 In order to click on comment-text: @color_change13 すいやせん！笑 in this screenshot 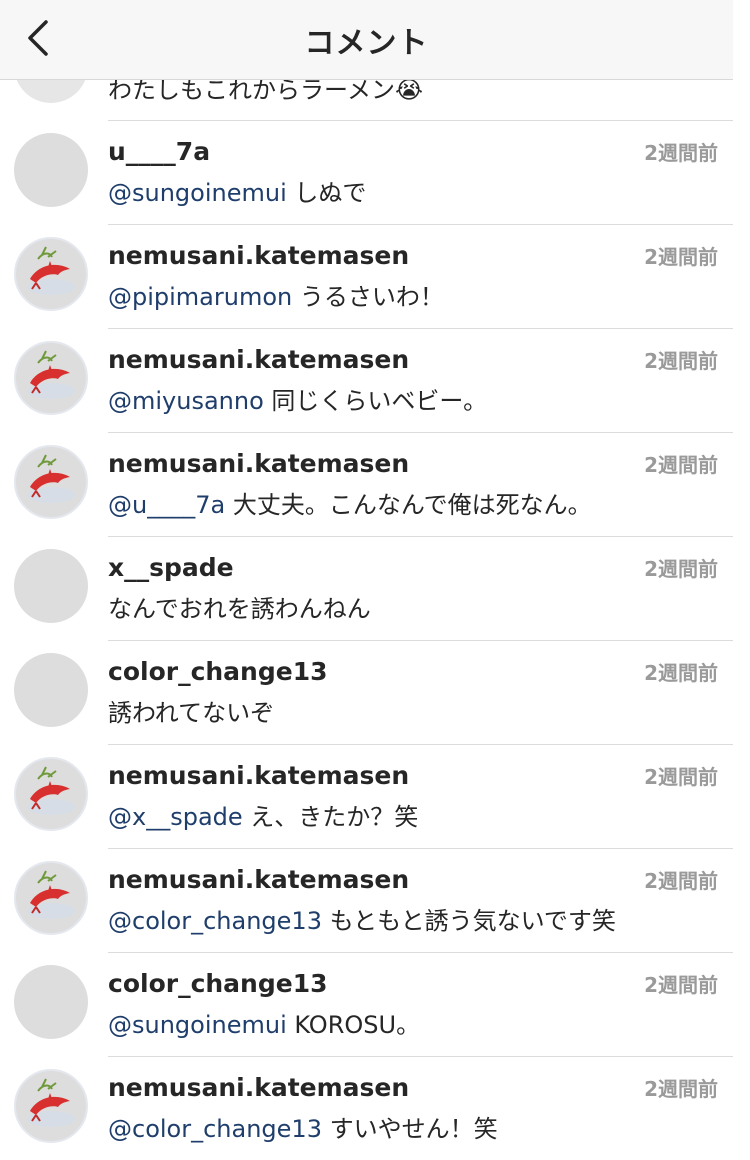, I will do `click(303, 1126)`.